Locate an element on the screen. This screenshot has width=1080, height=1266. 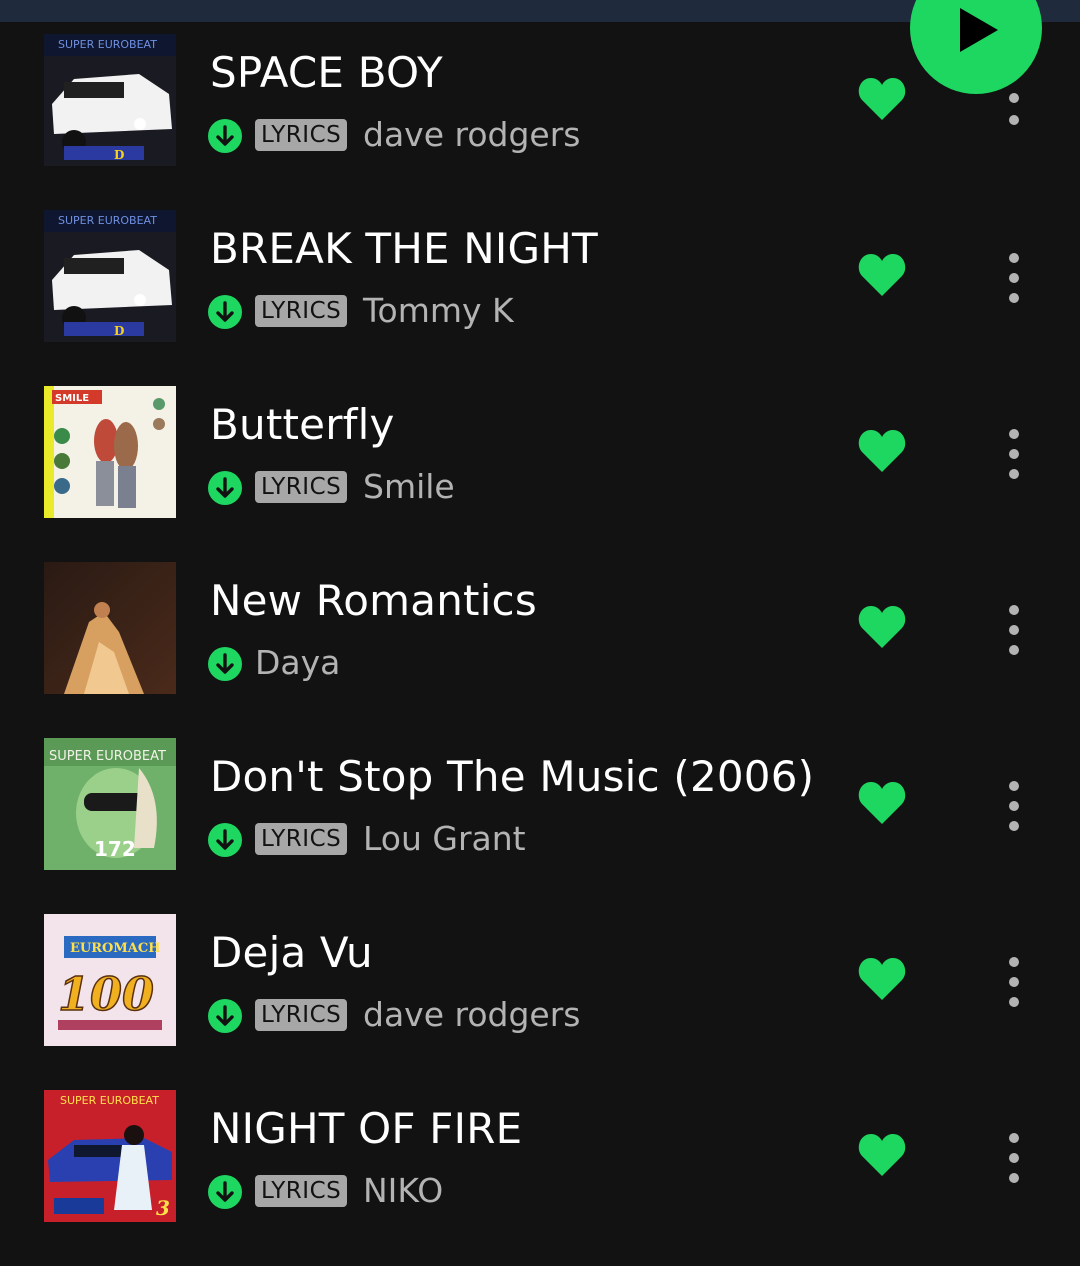
cover-number: 100 is located at coordinates (106, 994).